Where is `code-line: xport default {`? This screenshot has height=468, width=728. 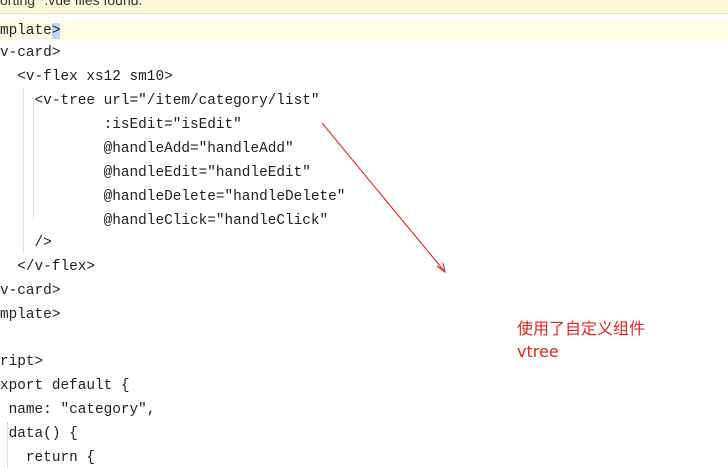
code-line: xport default { is located at coordinates (65, 386).